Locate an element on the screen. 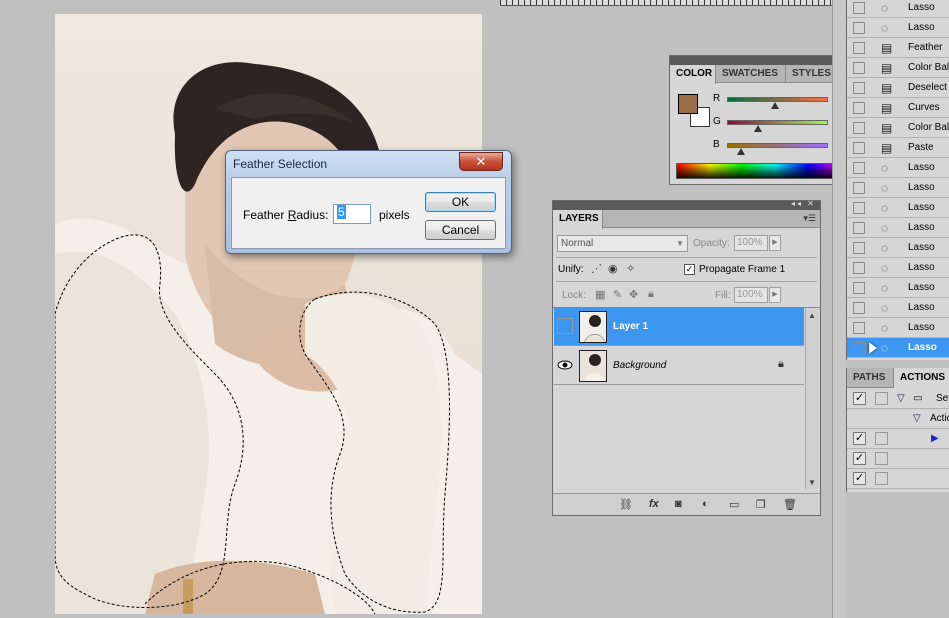 Image resolution: width=949 pixels, height=618 pixels. new-layer-icon: ❐ is located at coordinates (761, 504).